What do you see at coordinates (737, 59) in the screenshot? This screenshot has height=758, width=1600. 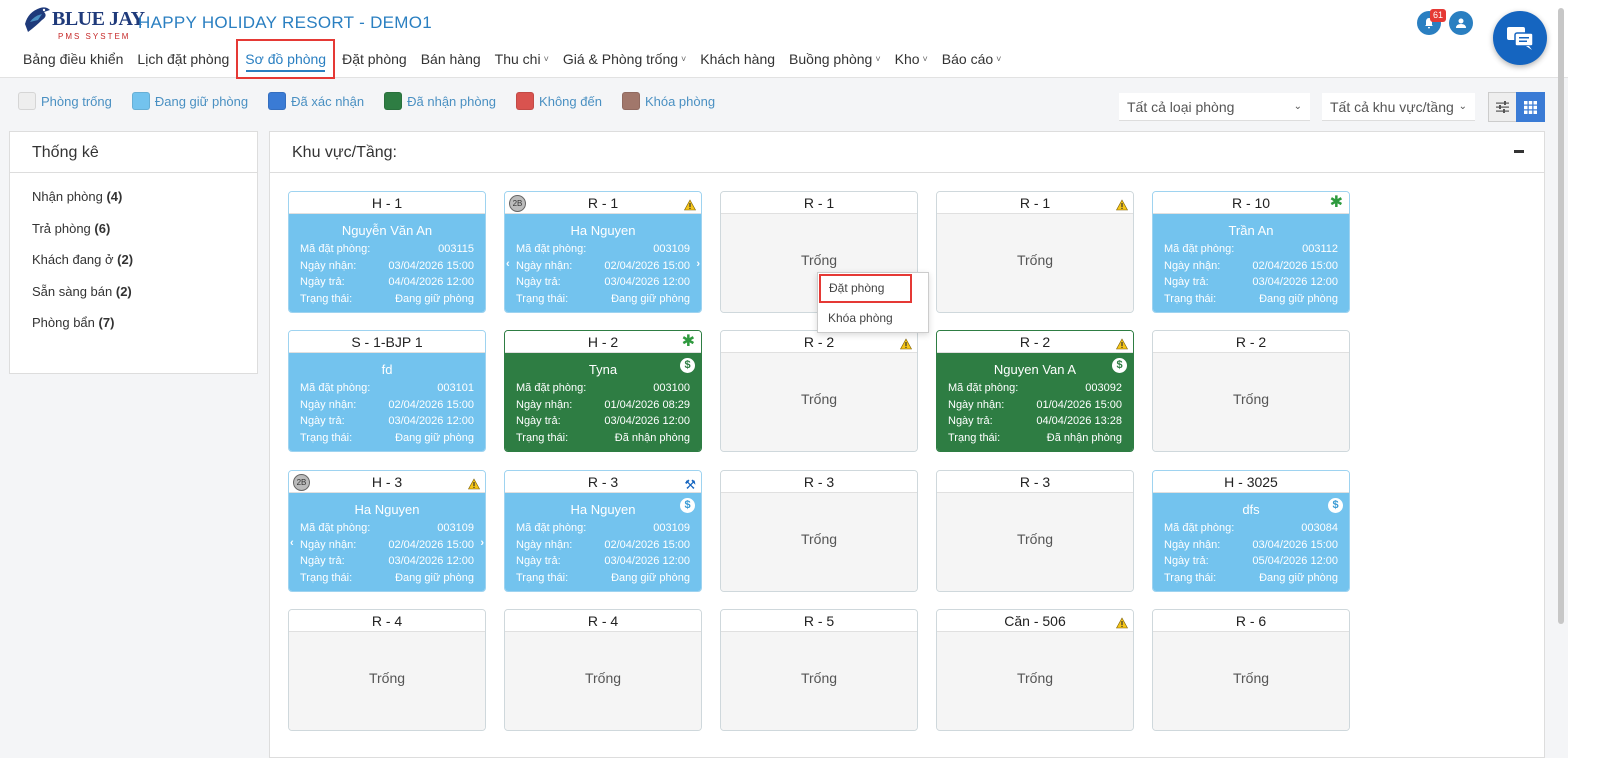 I see `nav-item-7: Khách hàng` at bounding box center [737, 59].